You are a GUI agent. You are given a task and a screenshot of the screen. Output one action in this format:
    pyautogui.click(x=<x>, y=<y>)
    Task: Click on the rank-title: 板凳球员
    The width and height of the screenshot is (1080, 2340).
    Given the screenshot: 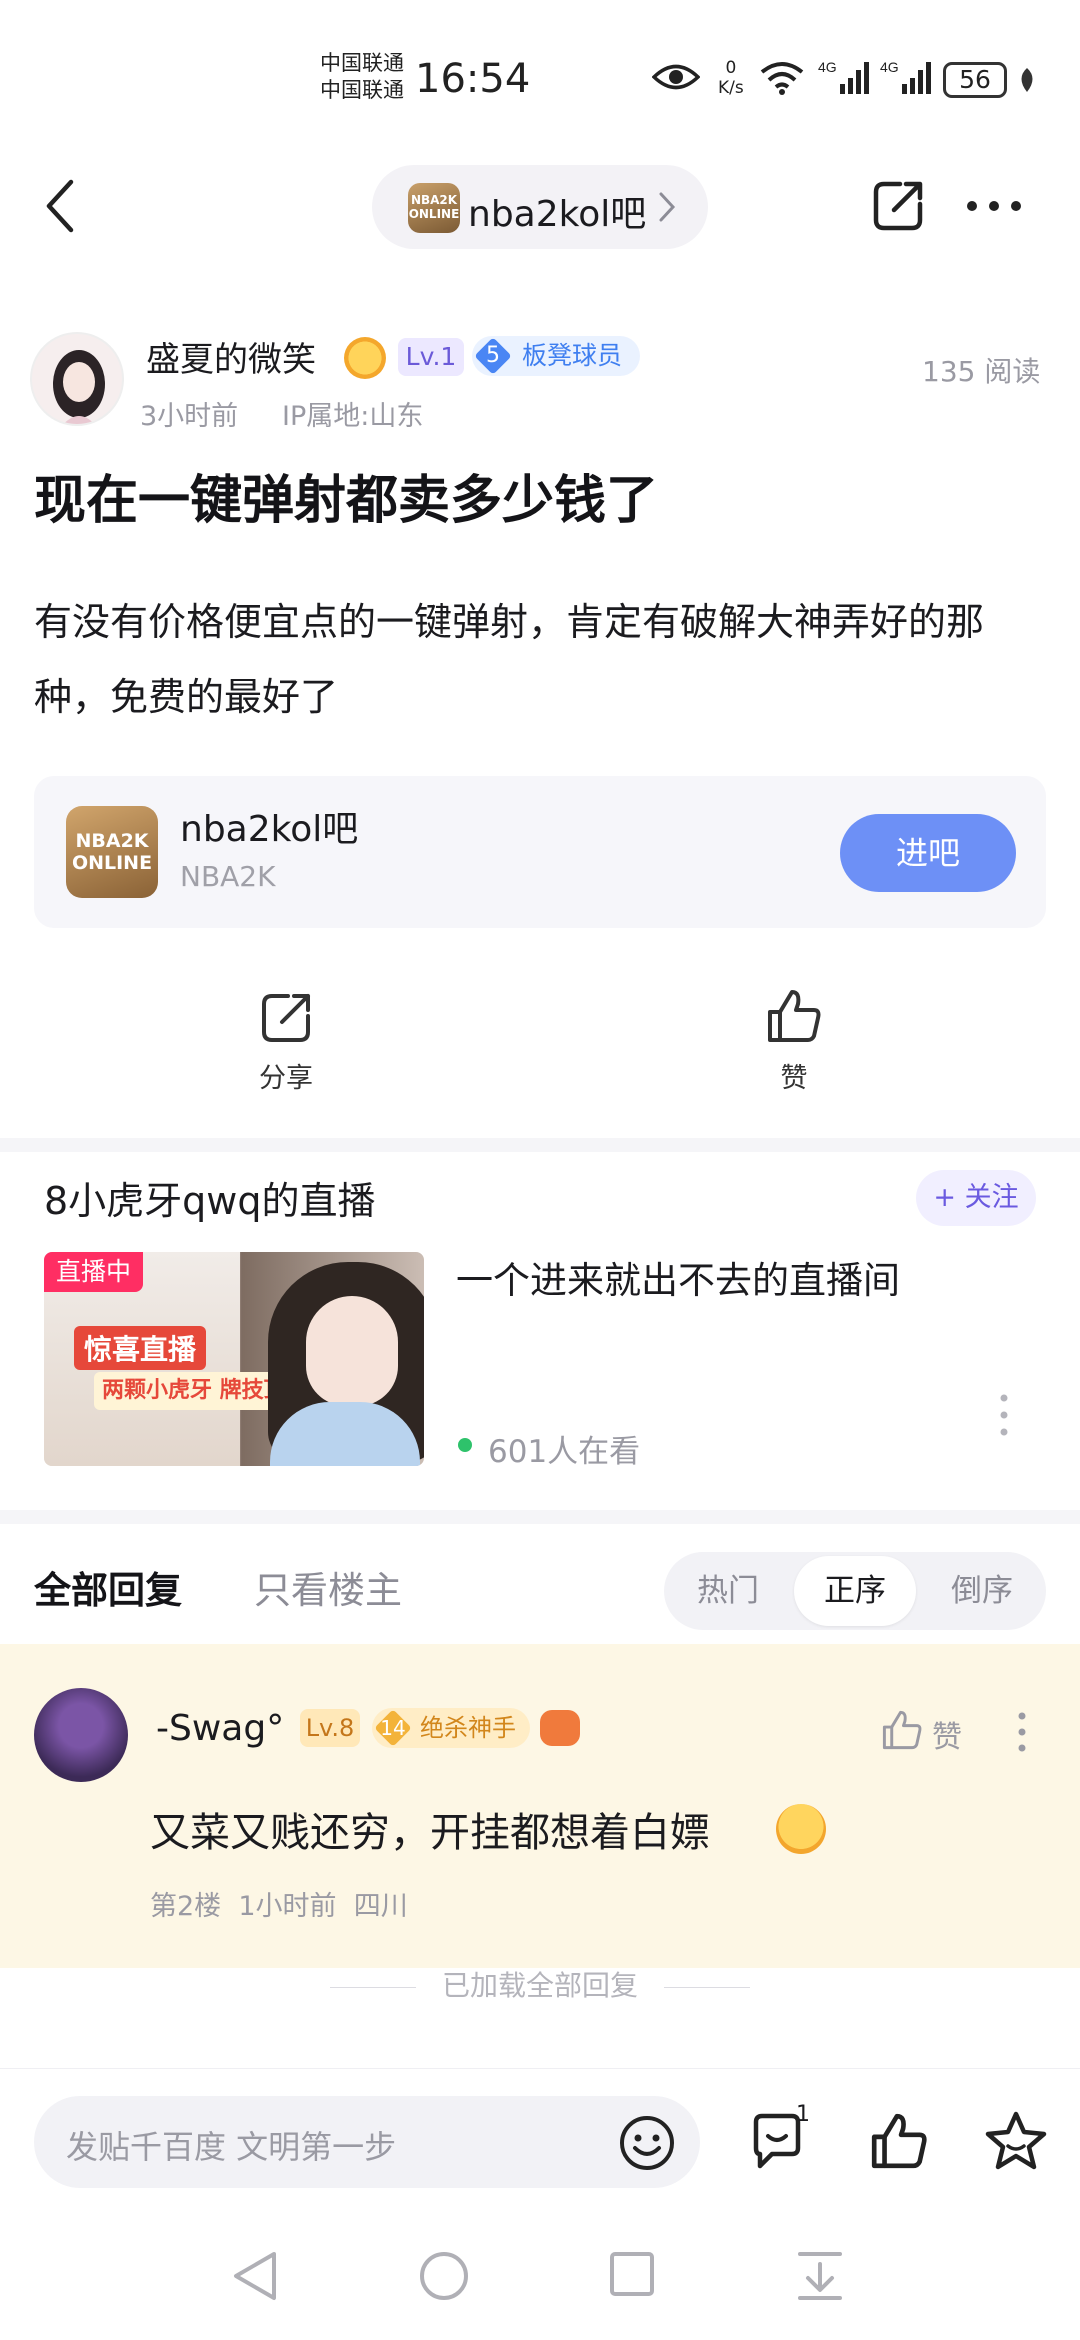 What is the action you would take?
    pyautogui.click(x=572, y=355)
    